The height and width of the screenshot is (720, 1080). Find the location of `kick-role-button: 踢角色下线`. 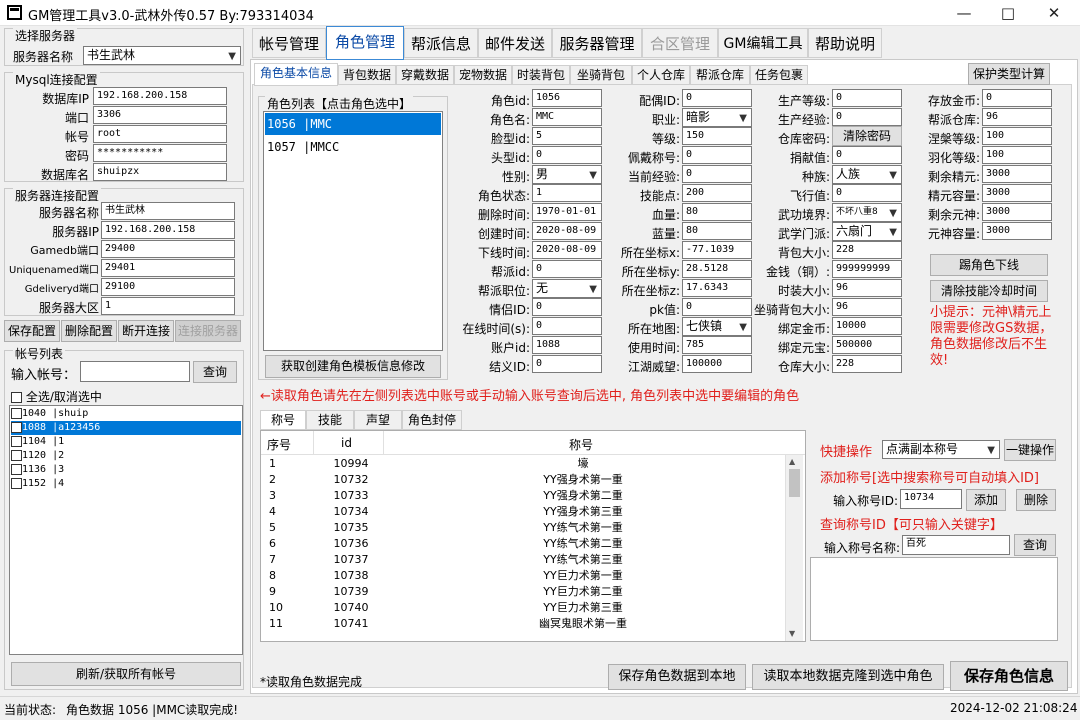

kick-role-button: 踢角色下线 is located at coordinates (989, 265).